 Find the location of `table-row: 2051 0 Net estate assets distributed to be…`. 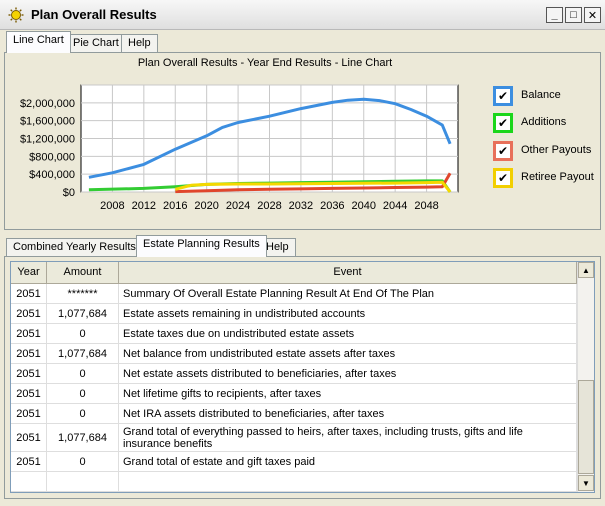

table-row: 2051 0 Net estate assets distributed to be… is located at coordinates (294, 374).